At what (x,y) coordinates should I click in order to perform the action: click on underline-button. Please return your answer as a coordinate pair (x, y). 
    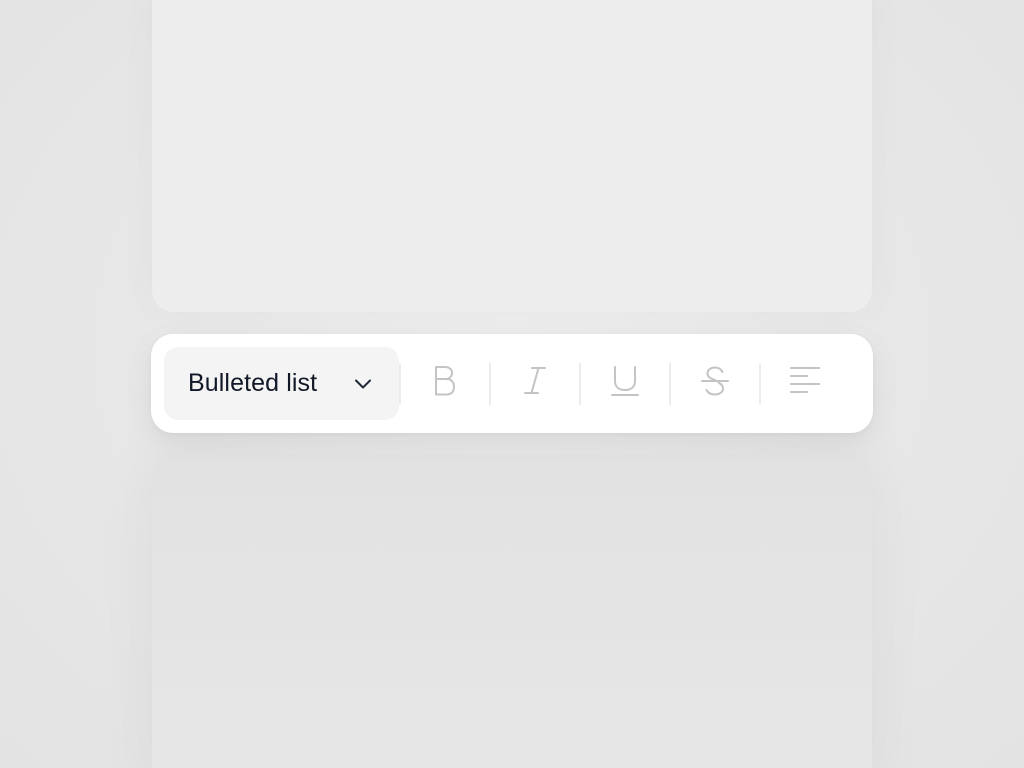
    Looking at the image, I should click on (625, 384).